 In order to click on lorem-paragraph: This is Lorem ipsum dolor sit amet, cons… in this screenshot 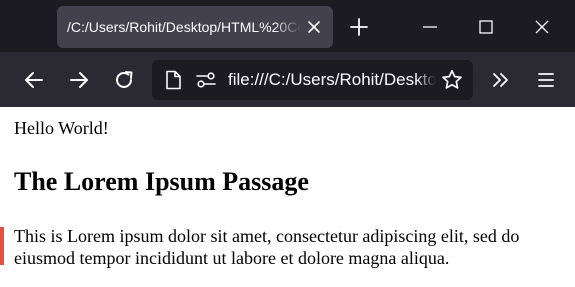, I will do `click(267, 247)`.